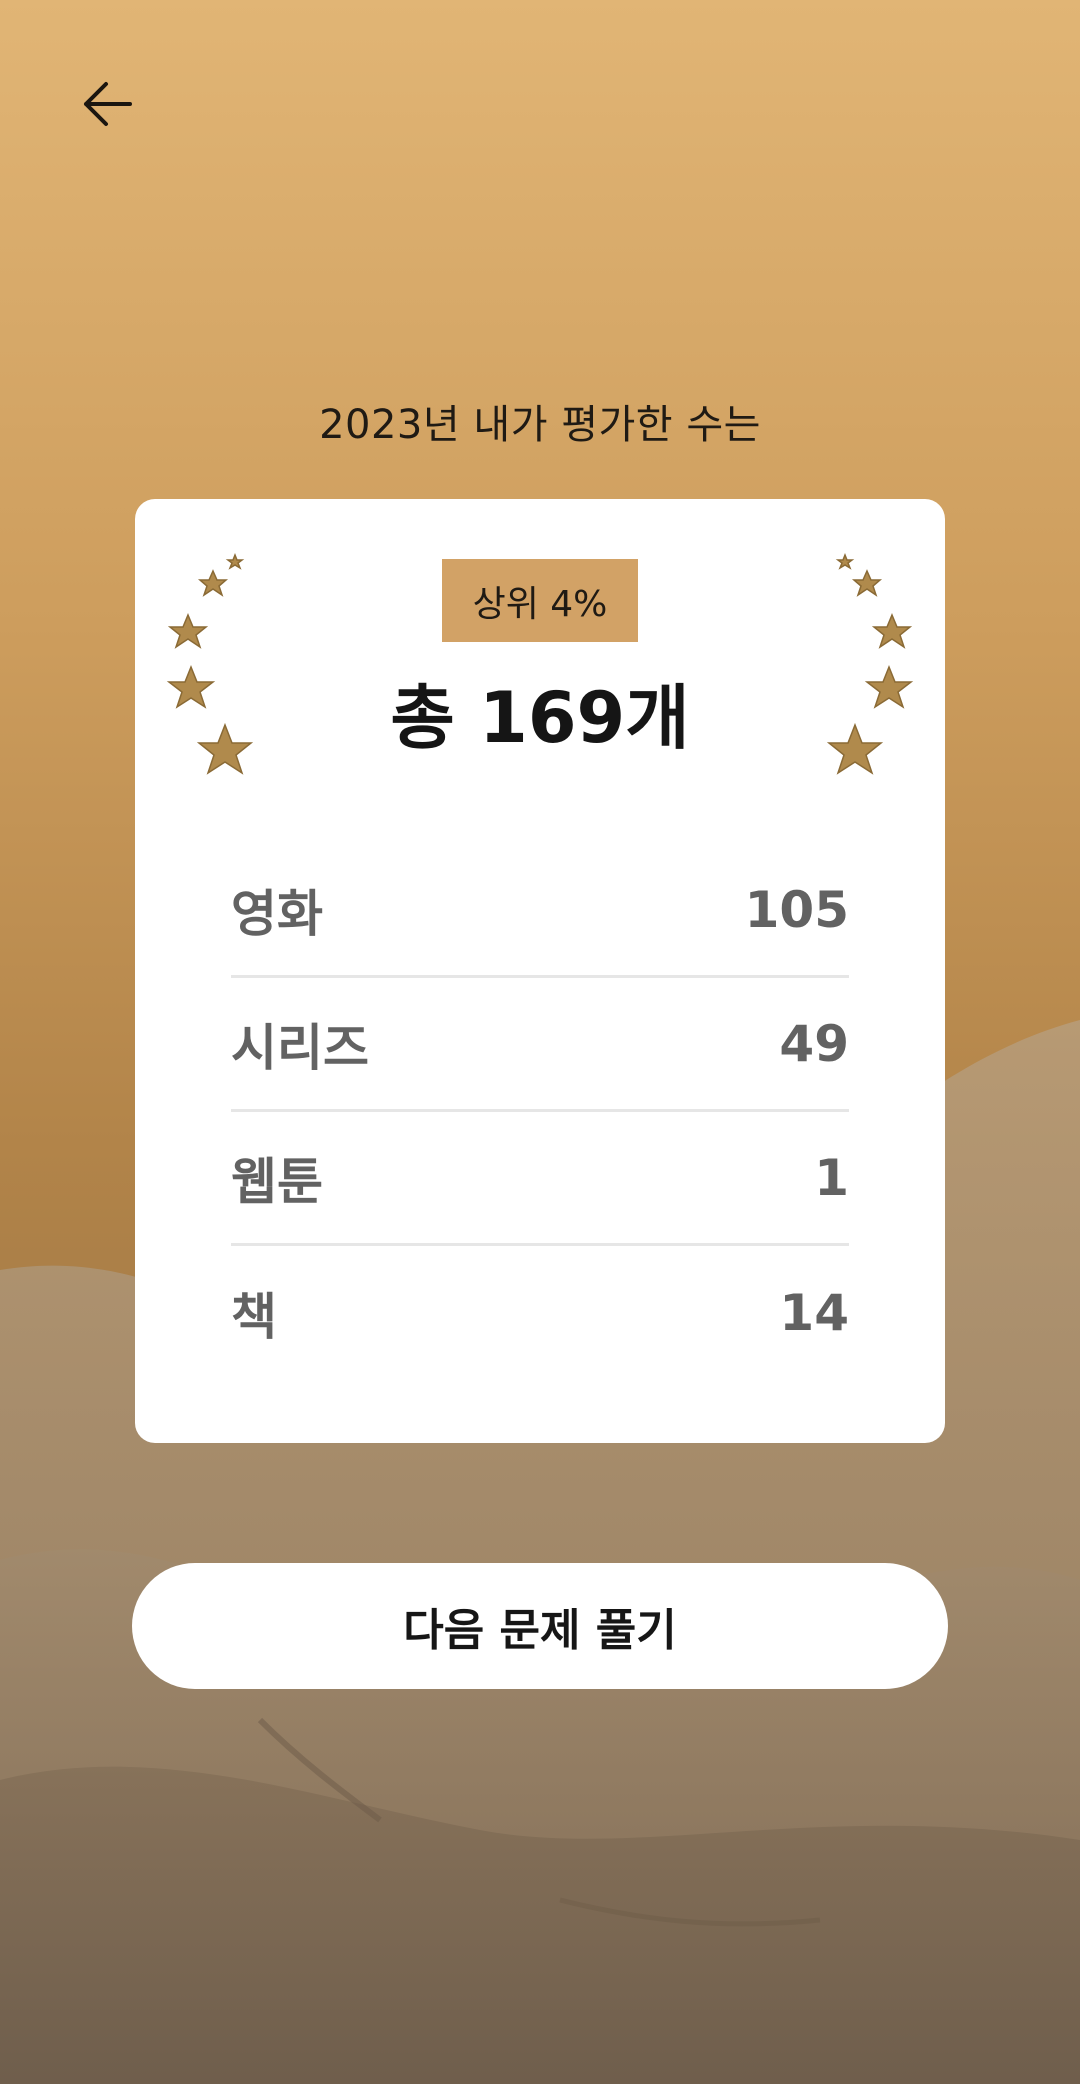 This screenshot has height=2084, width=1080. I want to click on stats-list: 영화 105 시리즈 49 웹툰 1 책 14, so click(540, 1112).